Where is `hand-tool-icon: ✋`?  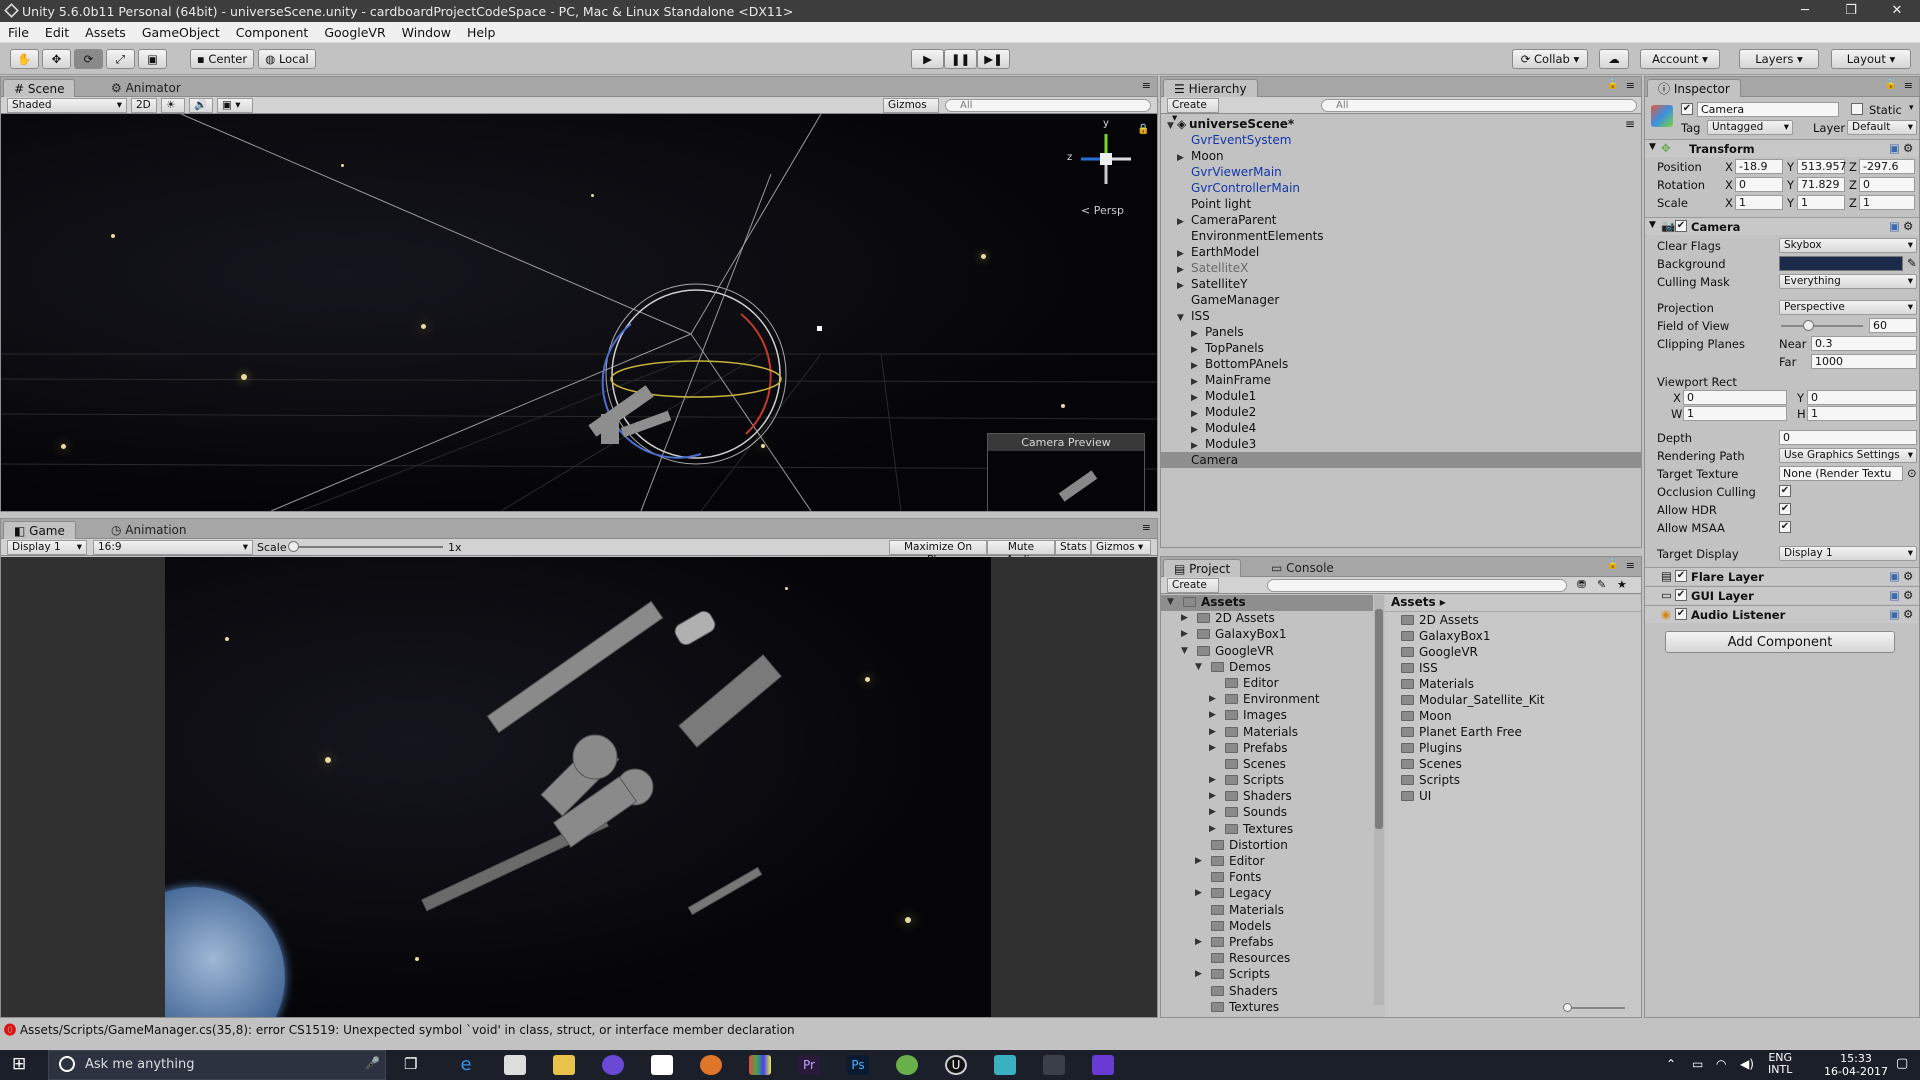
hand-tool-icon: ✋ is located at coordinates (24, 59).